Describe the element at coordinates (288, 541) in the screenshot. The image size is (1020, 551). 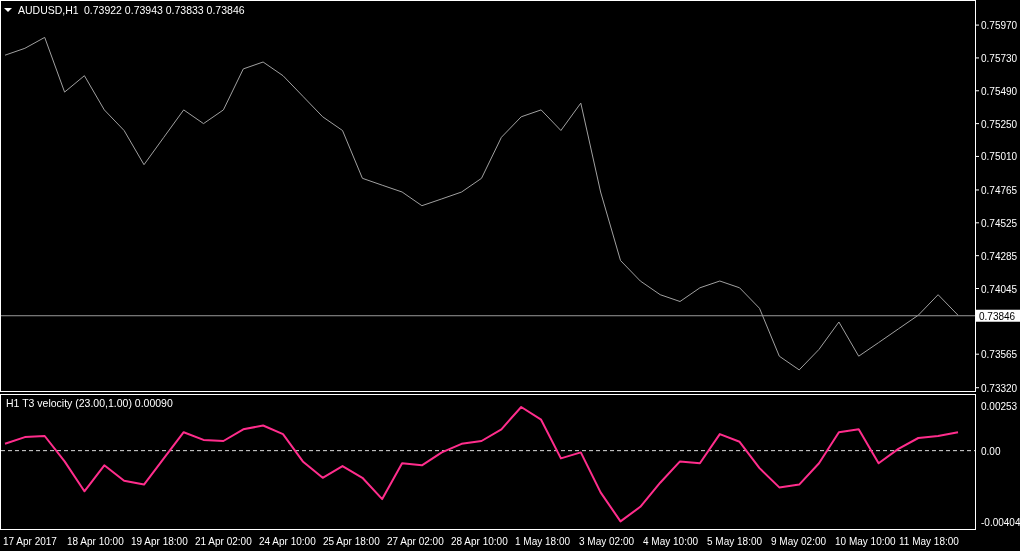
I see `time-label: 24 Apr 10:00` at that location.